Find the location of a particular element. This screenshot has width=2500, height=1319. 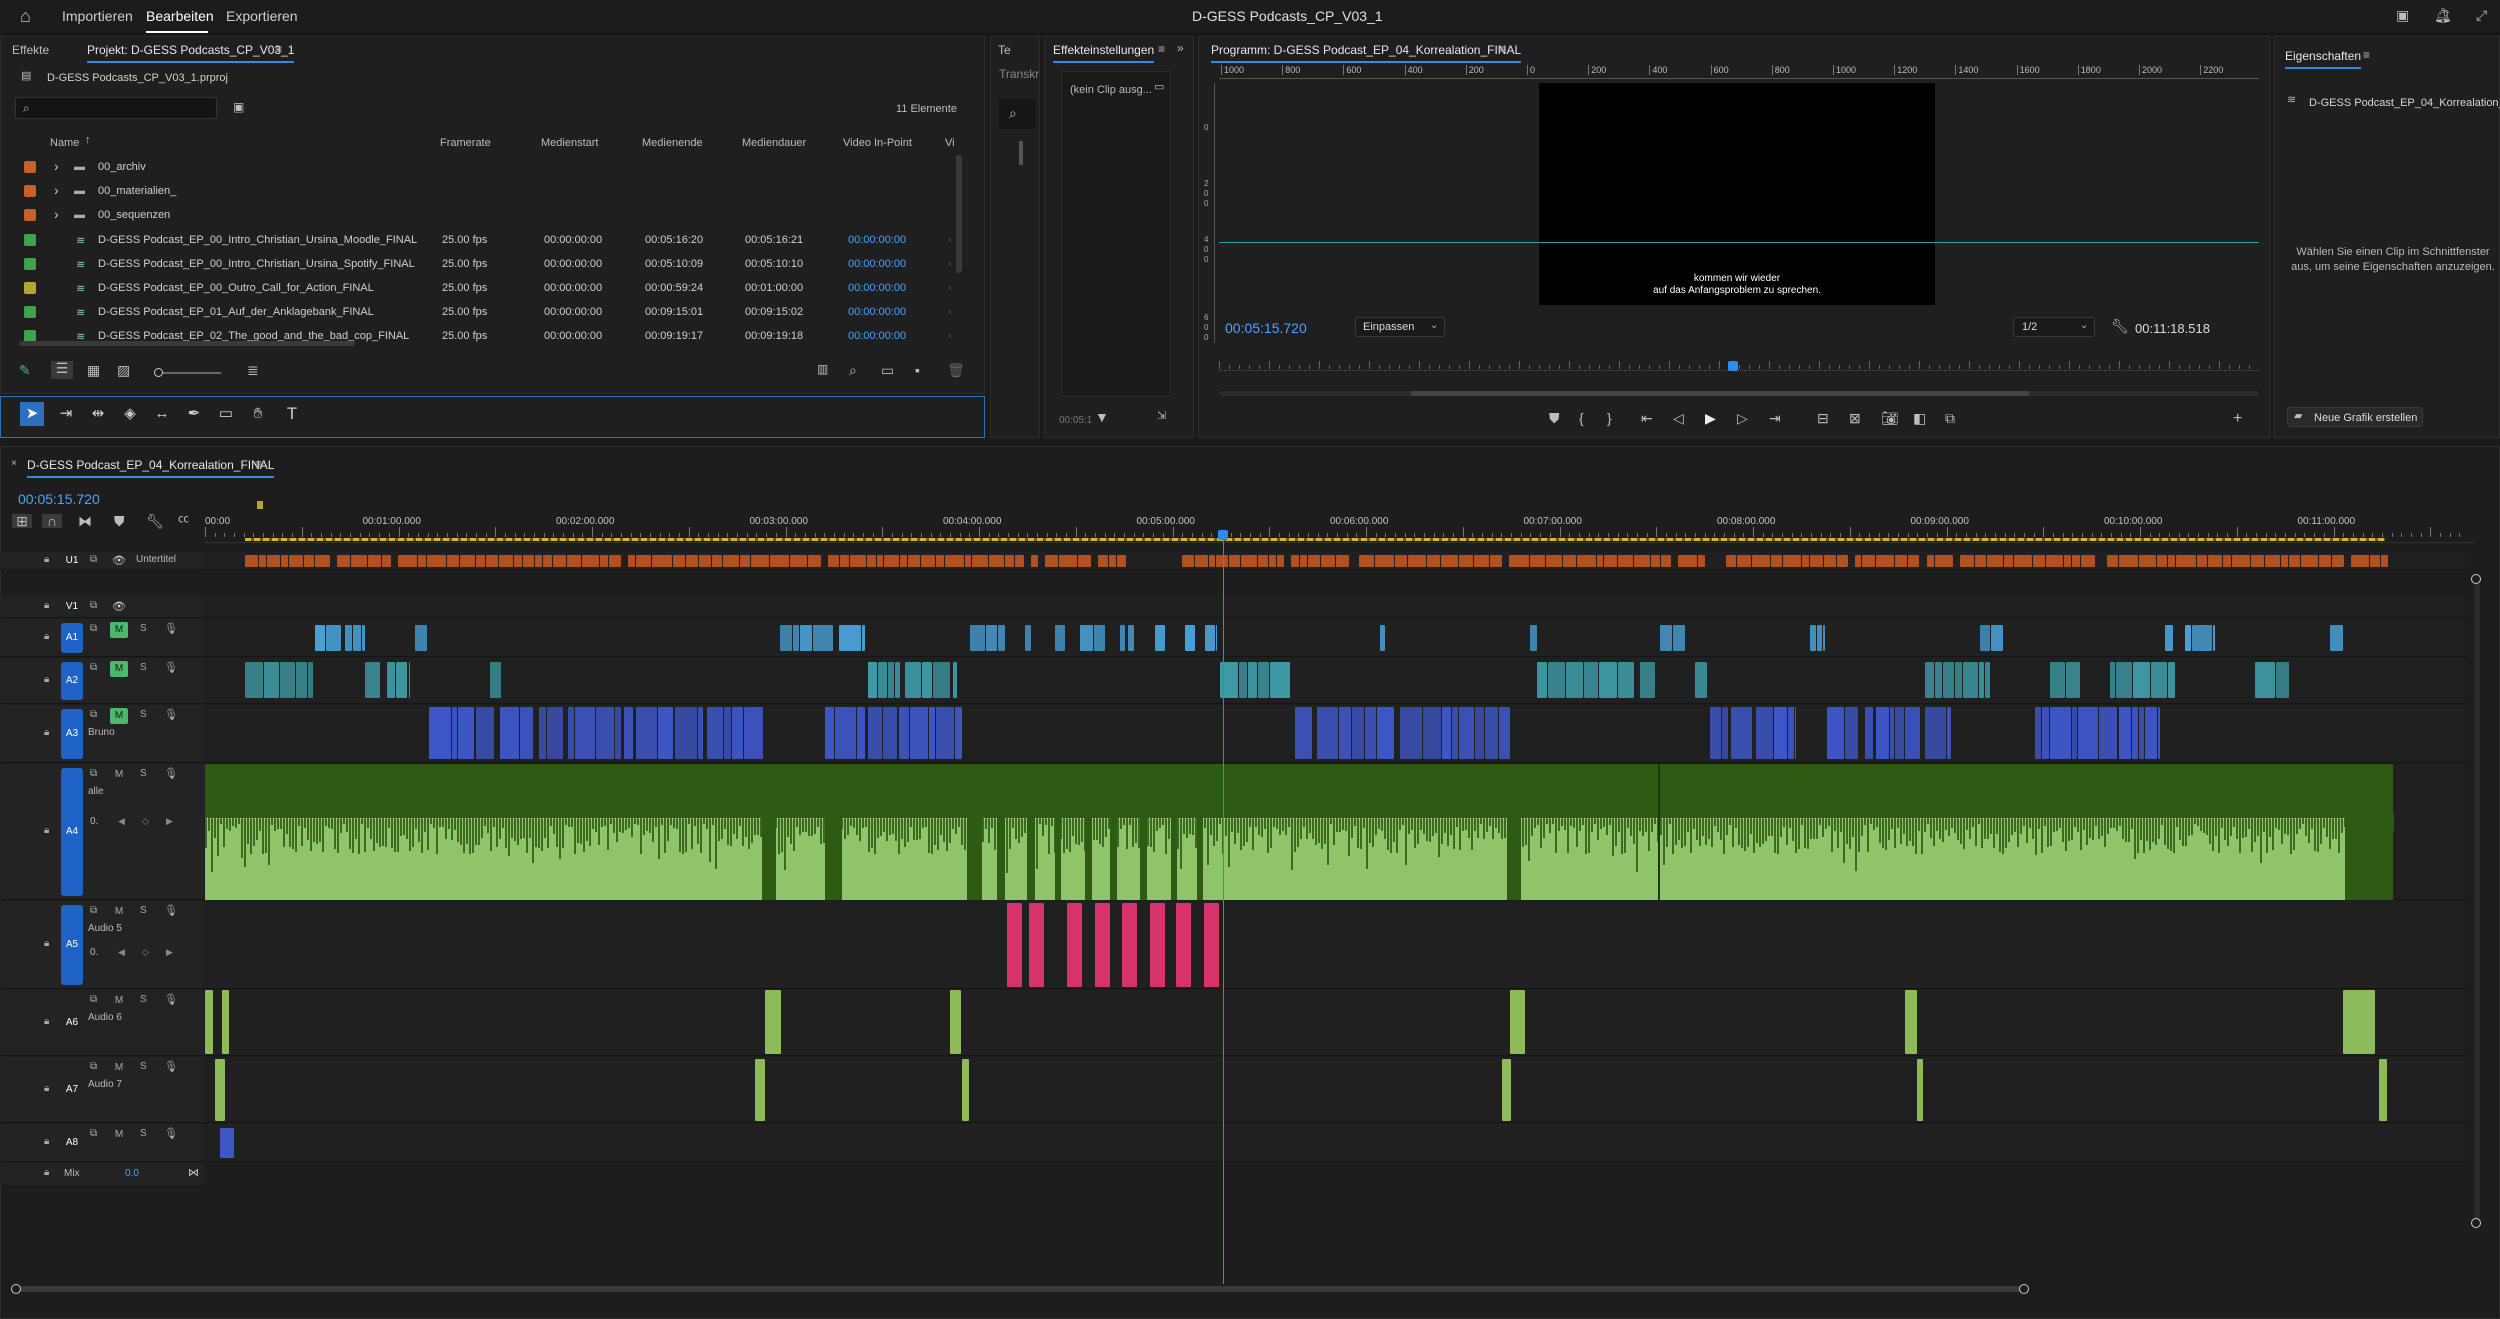

col-video-in: Video In-Point is located at coordinates (877, 143).